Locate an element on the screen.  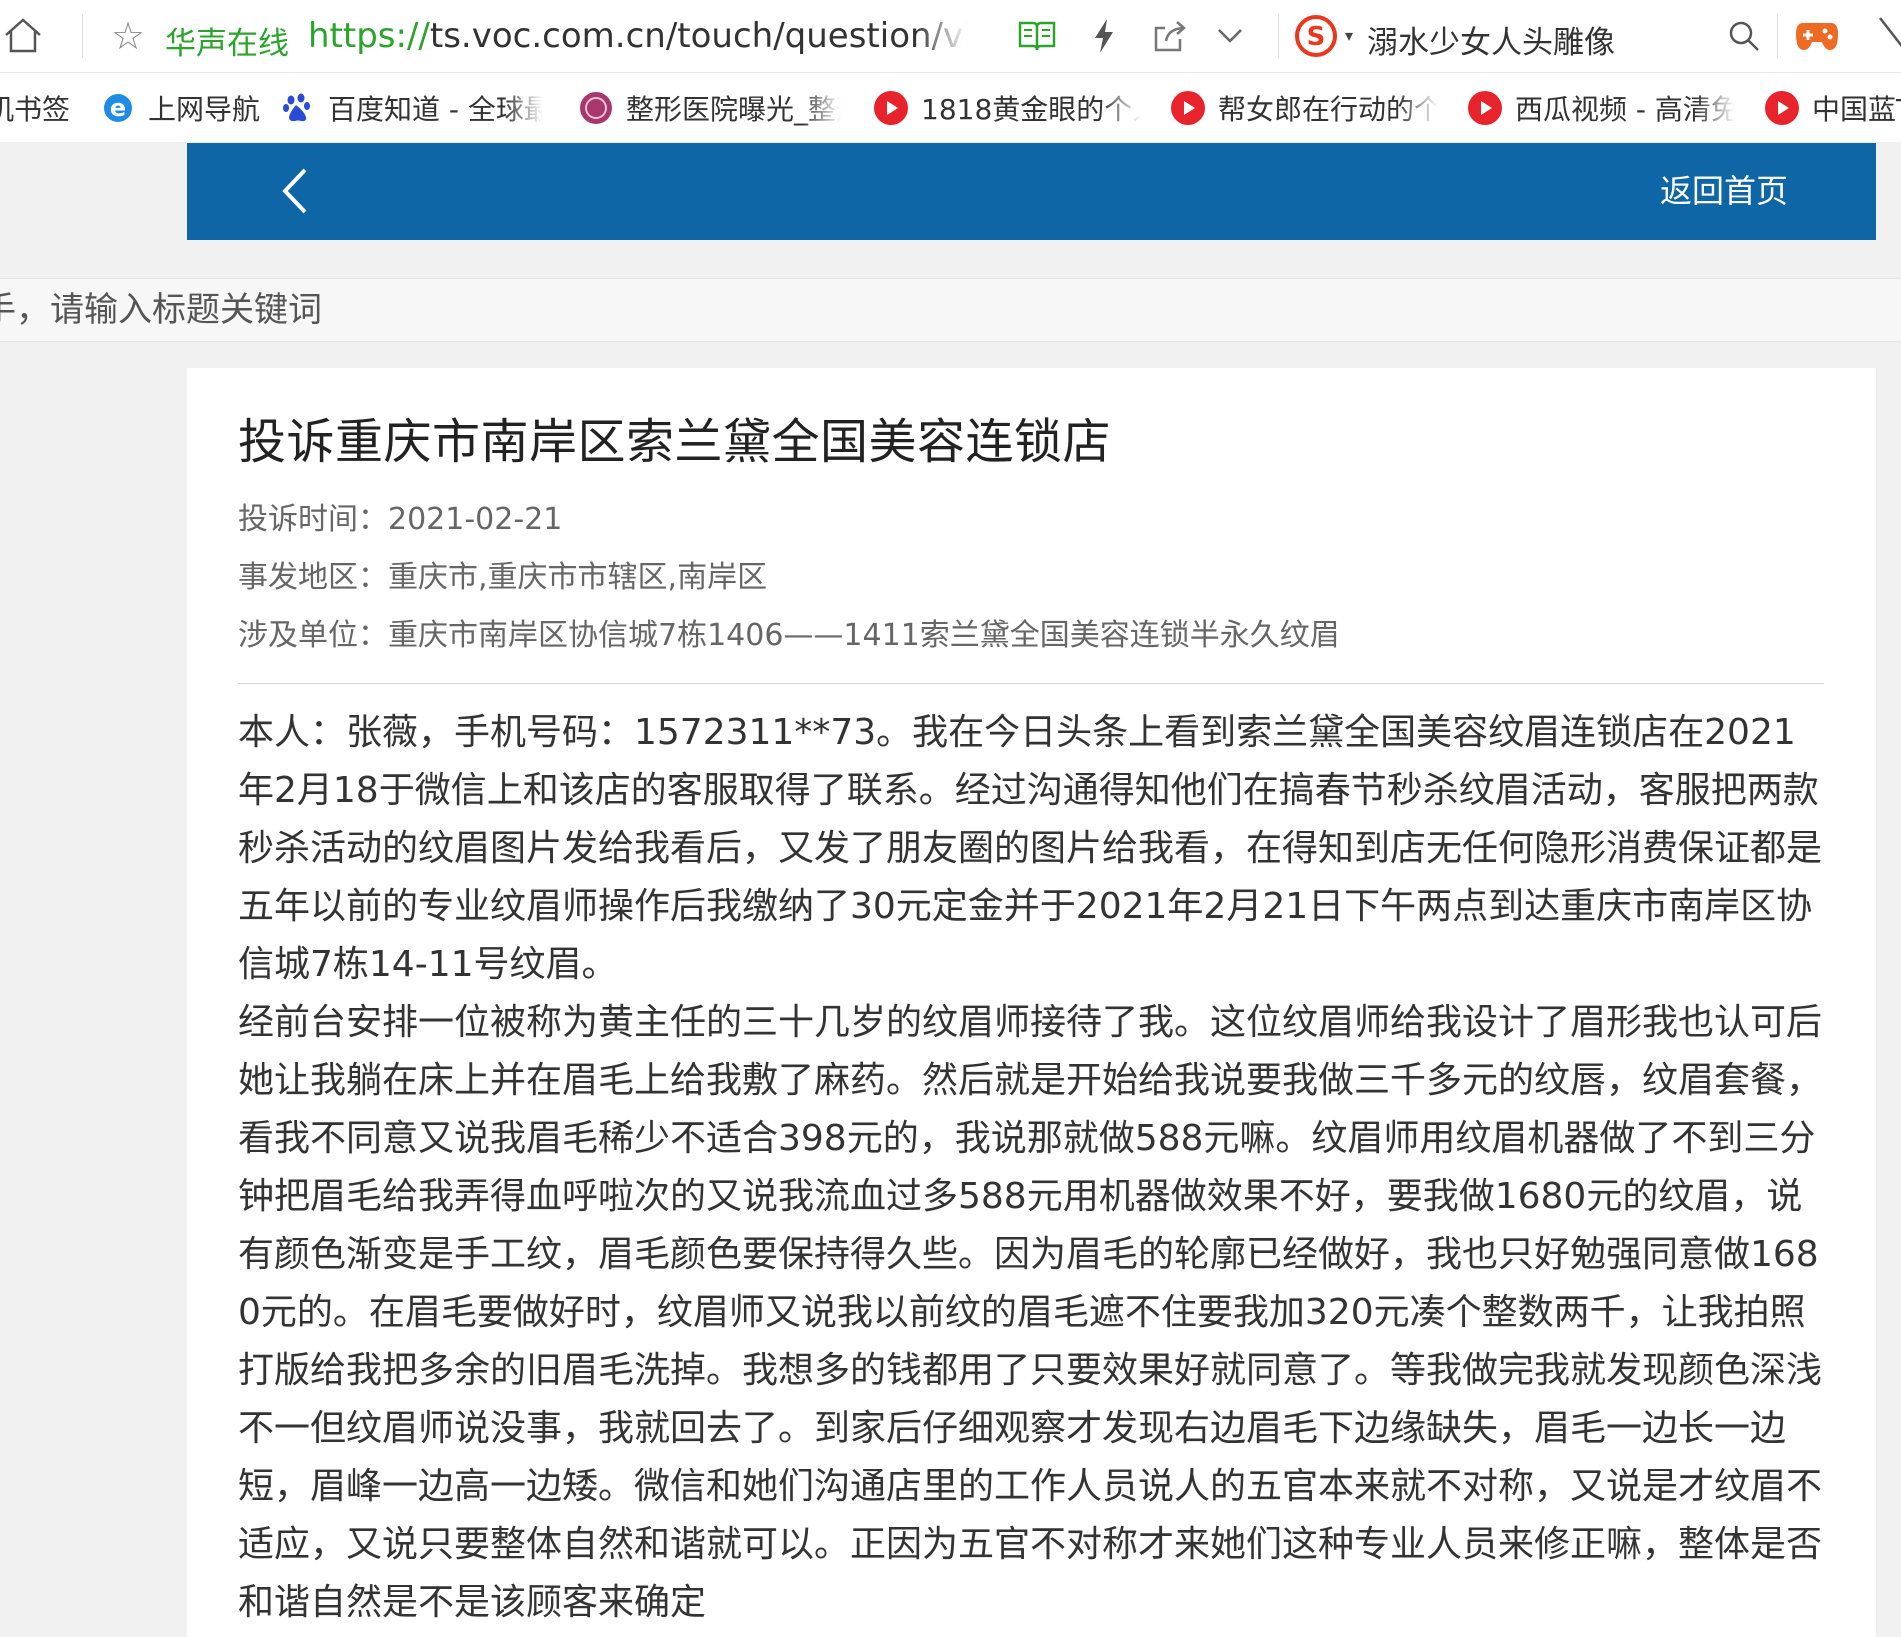
meta-label: 投诉时间： is located at coordinates (313, 519).